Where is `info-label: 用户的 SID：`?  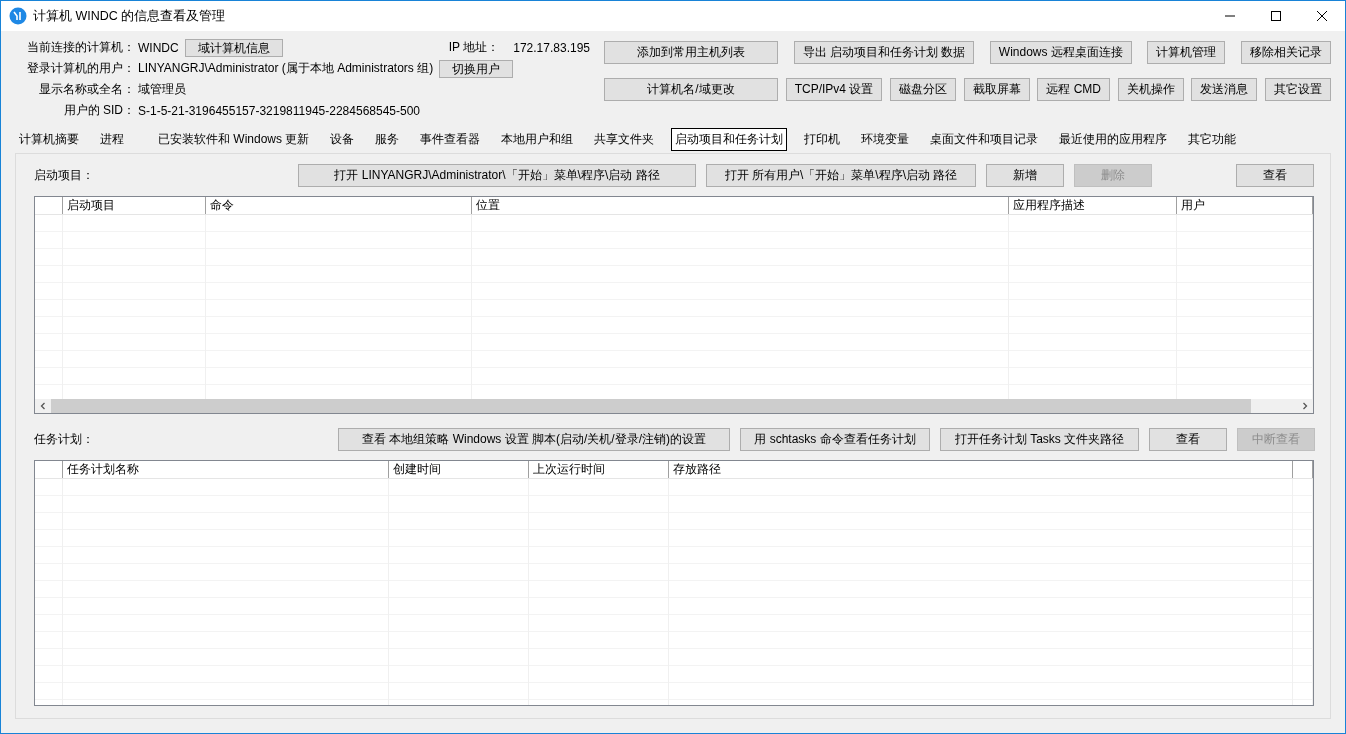
info-label: 用户的 SID： is located at coordinates (98, 110).